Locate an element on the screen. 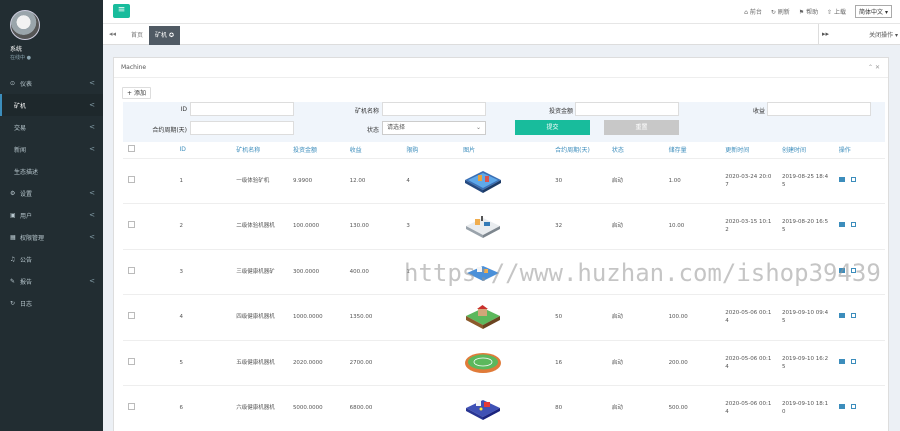  tab-next-icon: ▸▸ is located at coordinates (825, 34).